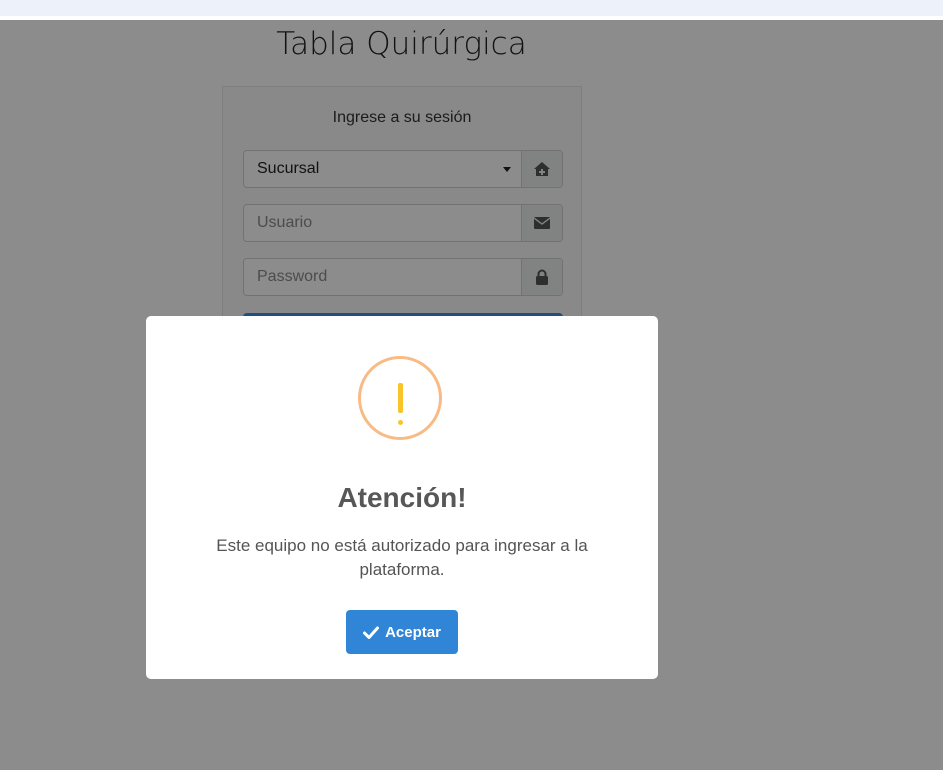 Image resolution: width=943 pixels, height=770 pixels. I want to click on alert-title: Atención!, so click(402, 497).